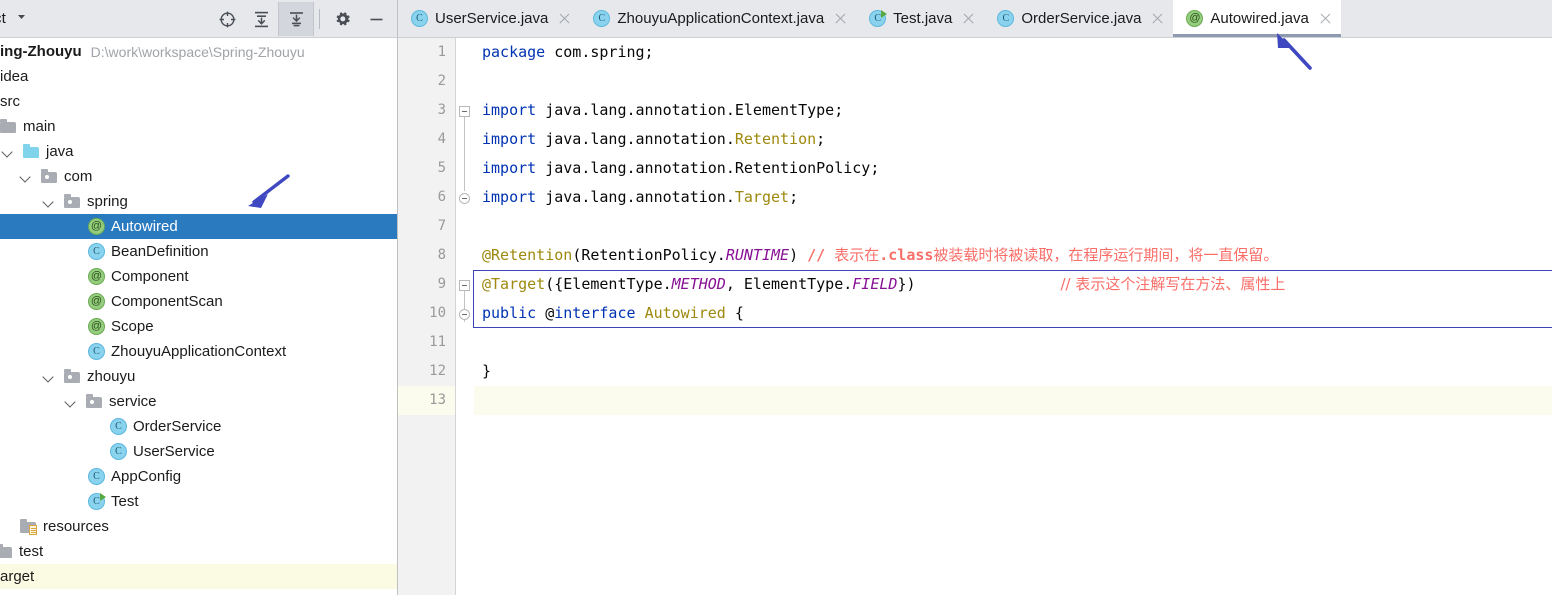 The width and height of the screenshot is (1552, 595). Describe the element at coordinates (198, 551) in the screenshot. I see `tree-row-test-folder: test` at that location.